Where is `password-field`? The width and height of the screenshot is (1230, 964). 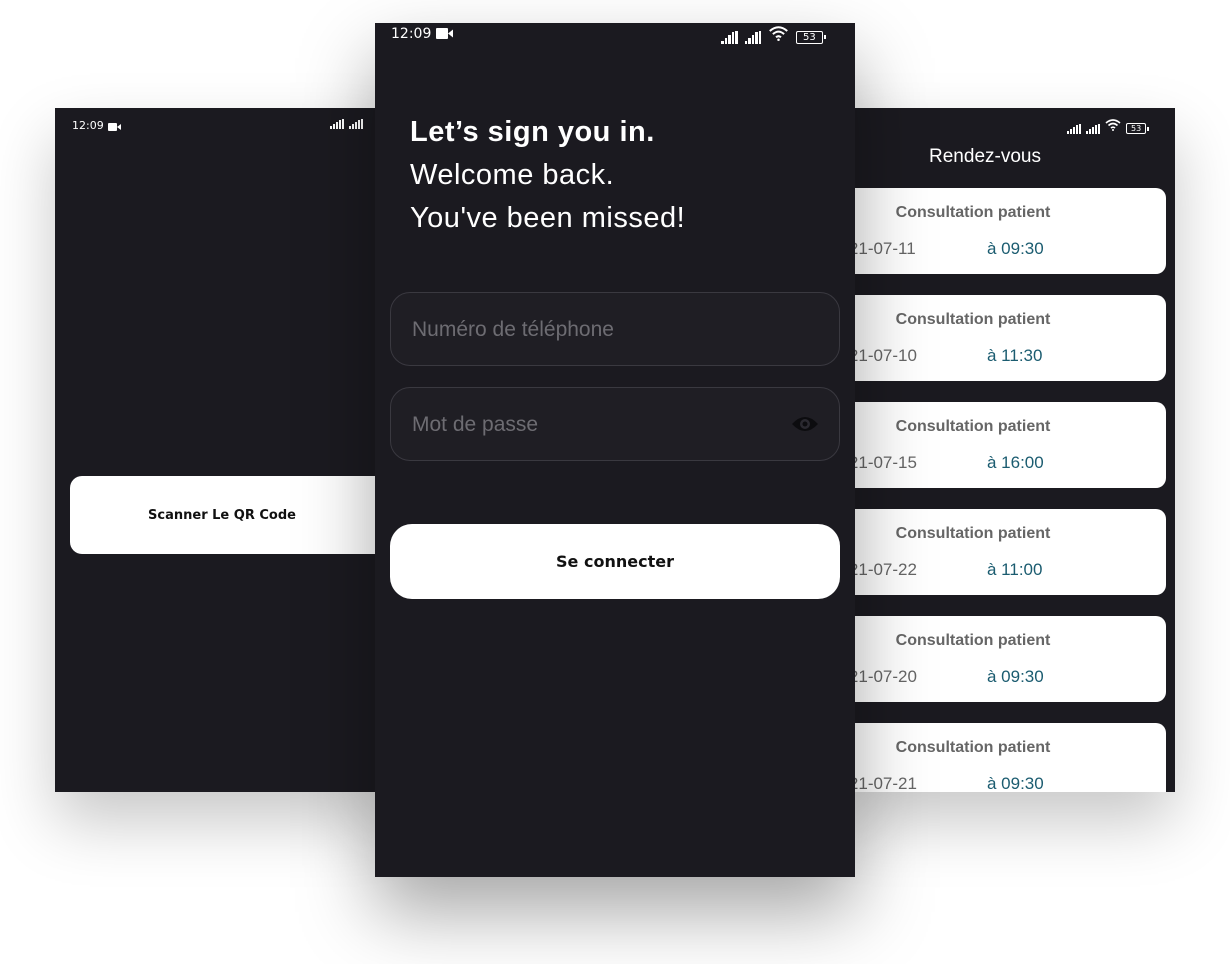 password-field is located at coordinates (615, 424).